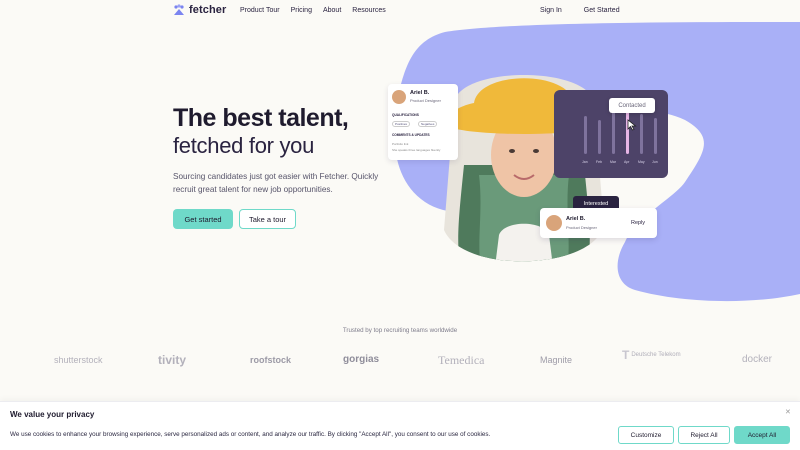 The image size is (800, 450). What do you see at coordinates (632, 105) in the screenshot?
I see `contacted-tag: Contacted` at bounding box center [632, 105].